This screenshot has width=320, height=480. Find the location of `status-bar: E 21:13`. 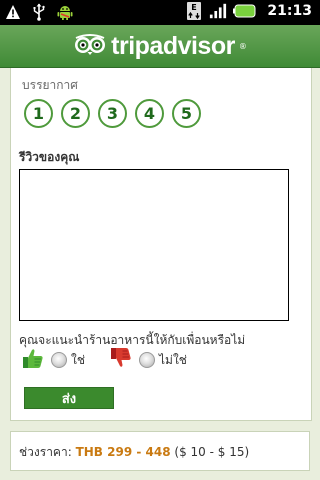

status-bar: E 21:13 is located at coordinates (160, 12).